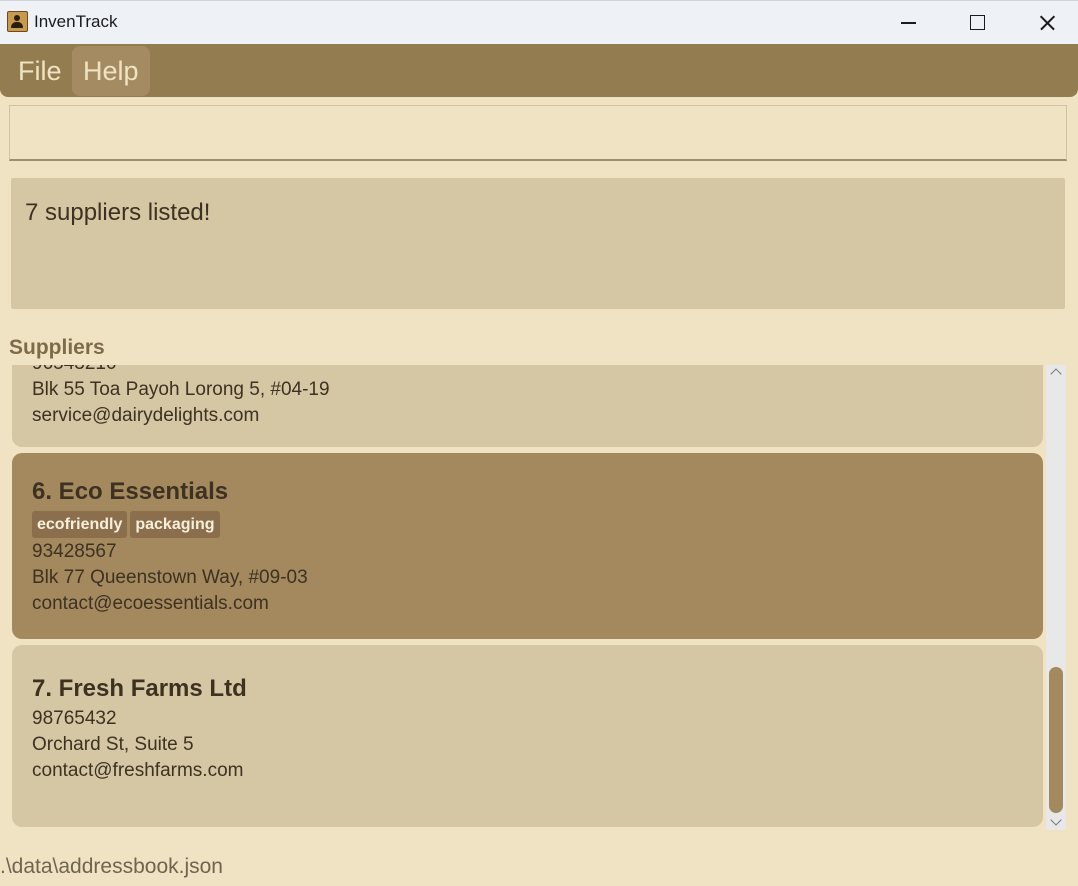  I want to click on supplier-phone: 96543210, so click(527, 371).